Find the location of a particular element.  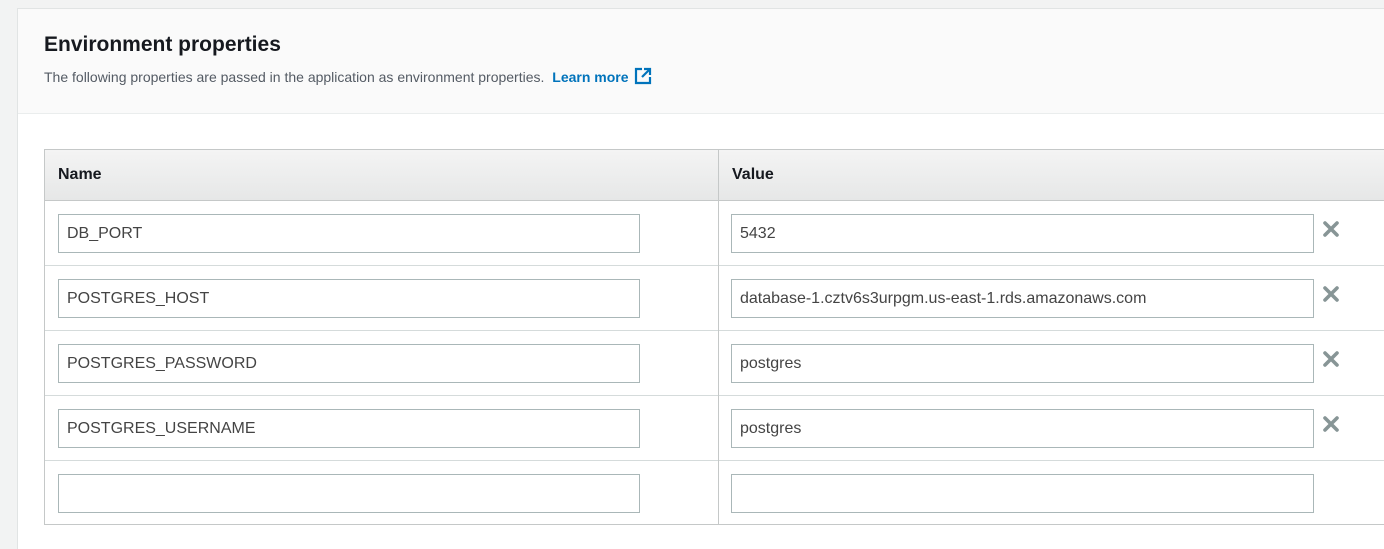

column-header-name: Name is located at coordinates (80, 174).